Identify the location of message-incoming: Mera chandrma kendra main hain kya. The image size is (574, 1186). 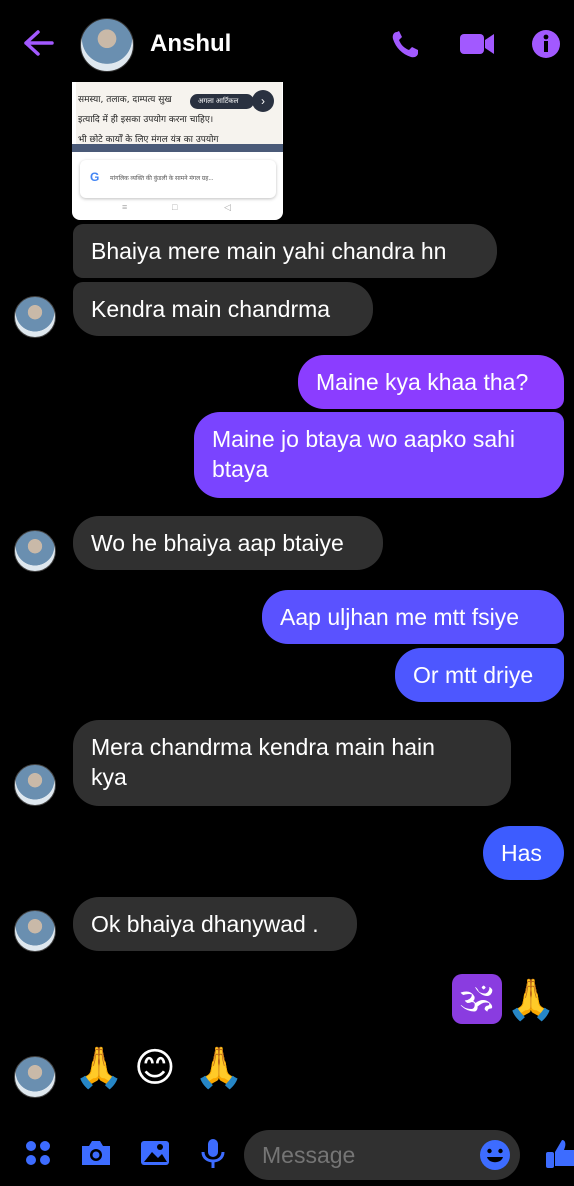
(292, 763).